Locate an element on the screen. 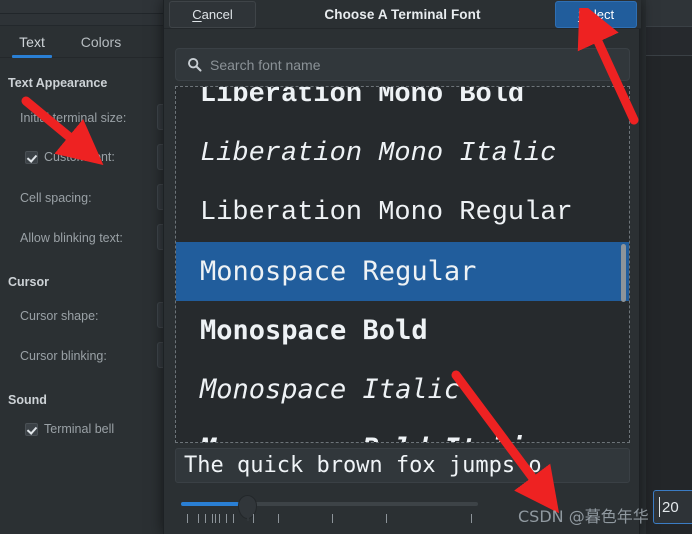  font-name: Liberation Mono Bold is located at coordinates (362, 98).